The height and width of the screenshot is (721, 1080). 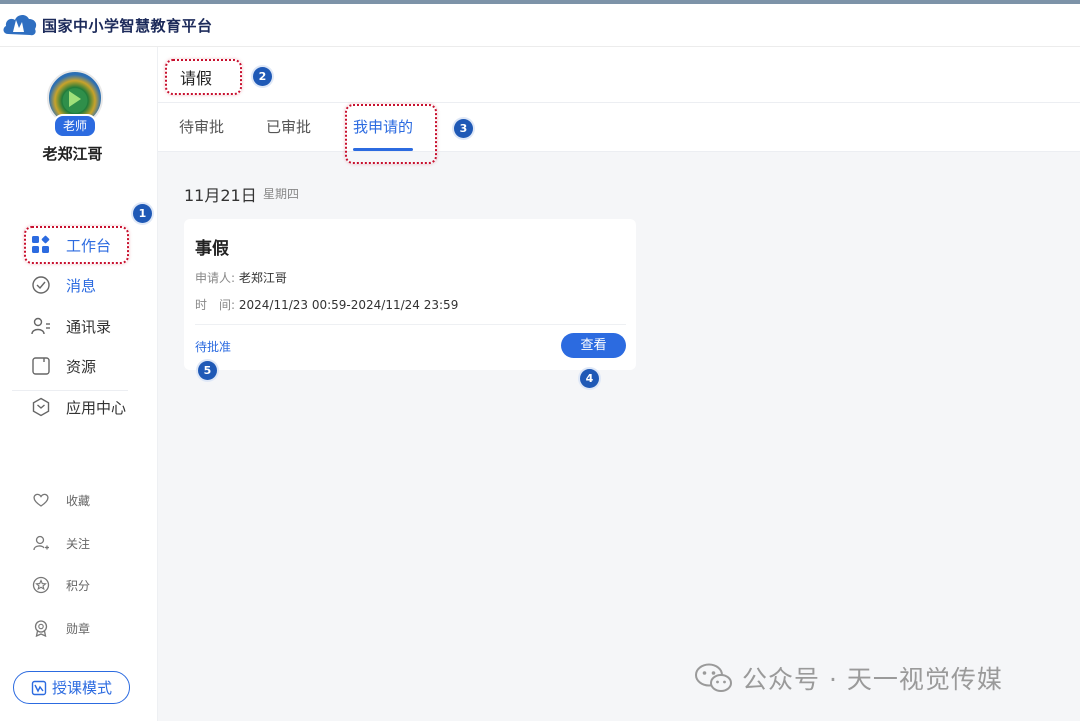 I want to click on sidebar-item-contacts: 通讯录, so click(x=70, y=326).